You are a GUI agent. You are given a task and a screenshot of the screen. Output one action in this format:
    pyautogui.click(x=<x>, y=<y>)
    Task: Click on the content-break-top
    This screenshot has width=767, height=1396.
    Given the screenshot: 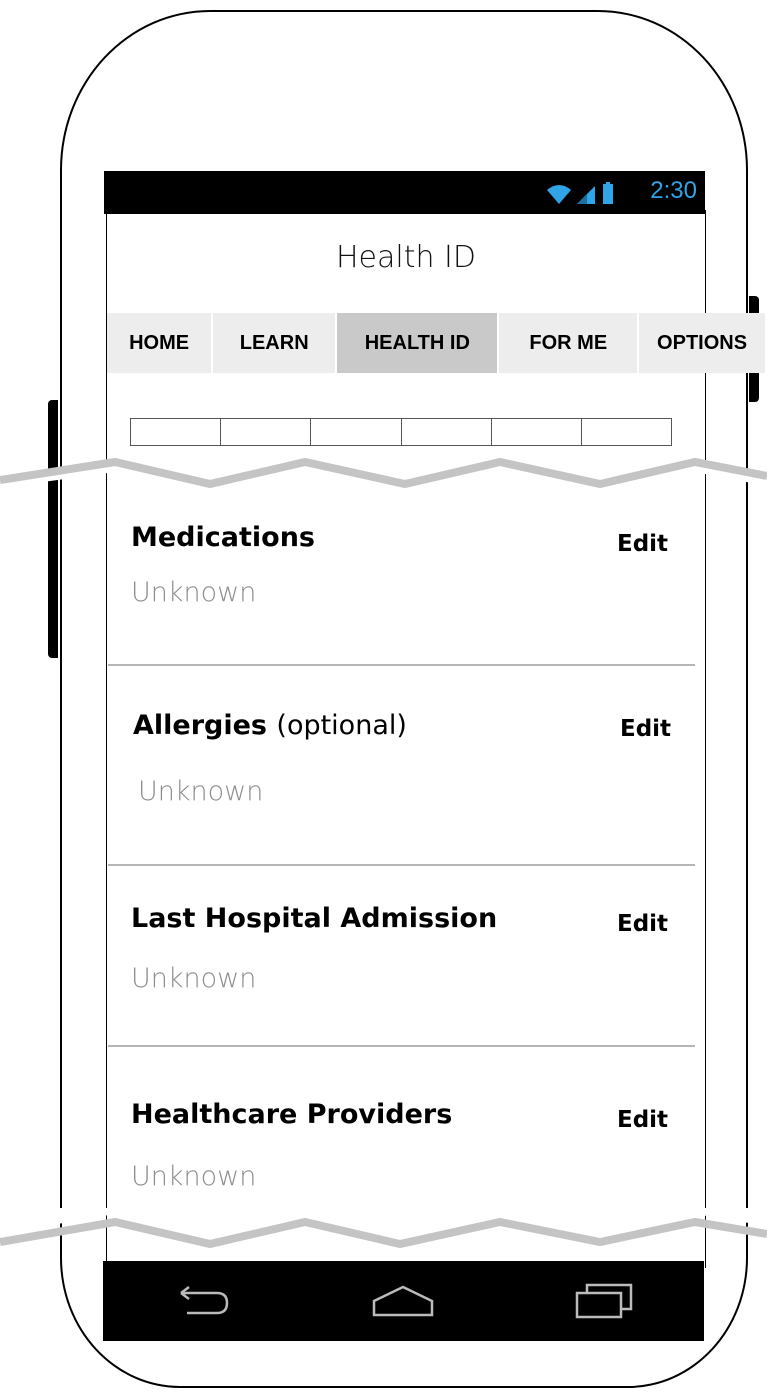 What is the action you would take?
    pyautogui.click(x=383, y=473)
    